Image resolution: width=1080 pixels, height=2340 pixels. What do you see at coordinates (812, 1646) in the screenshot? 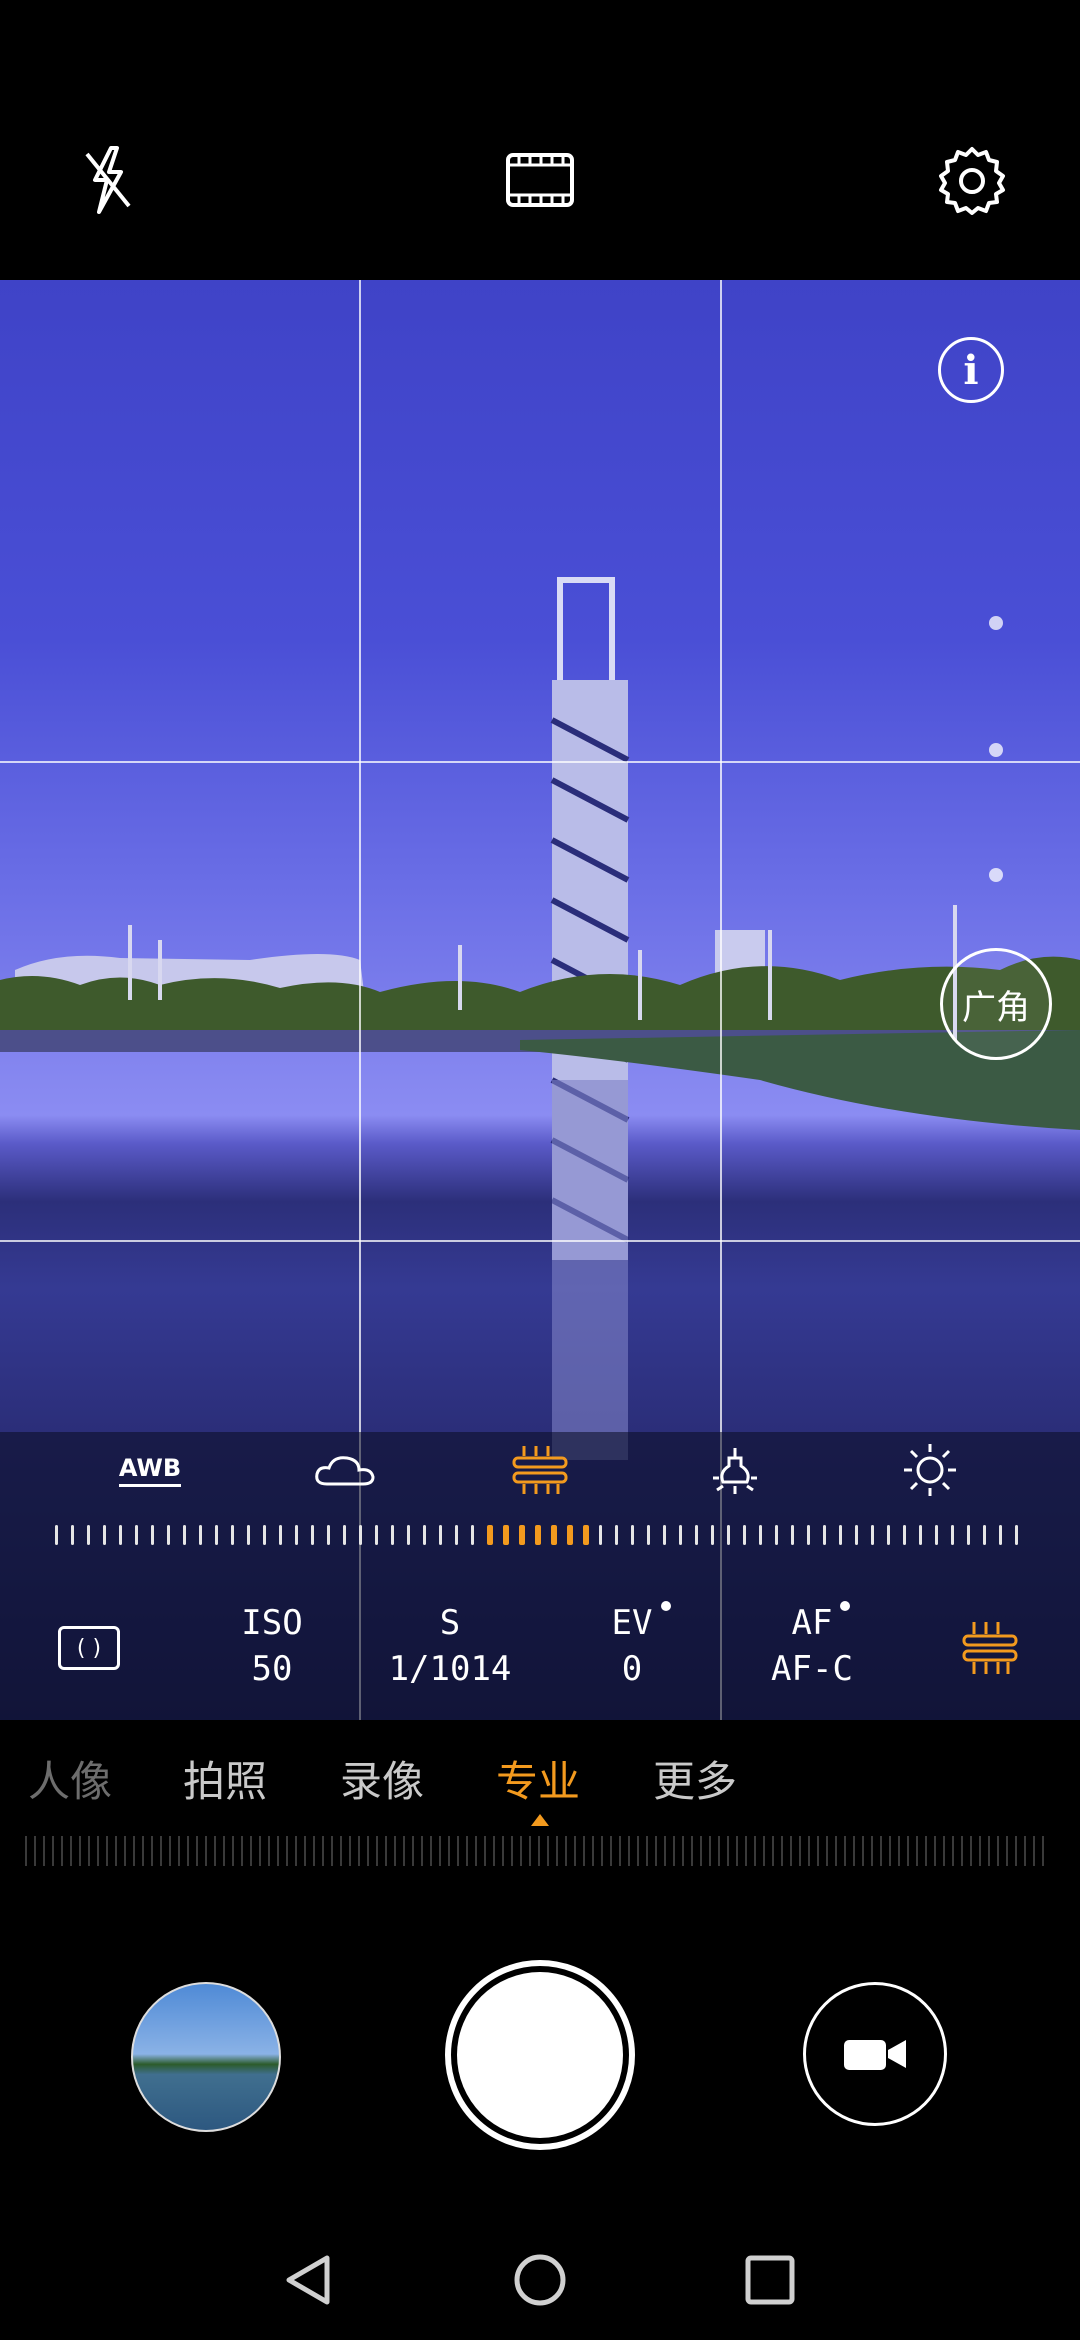
I see `af-control: AF AF-C` at bounding box center [812, 1646].